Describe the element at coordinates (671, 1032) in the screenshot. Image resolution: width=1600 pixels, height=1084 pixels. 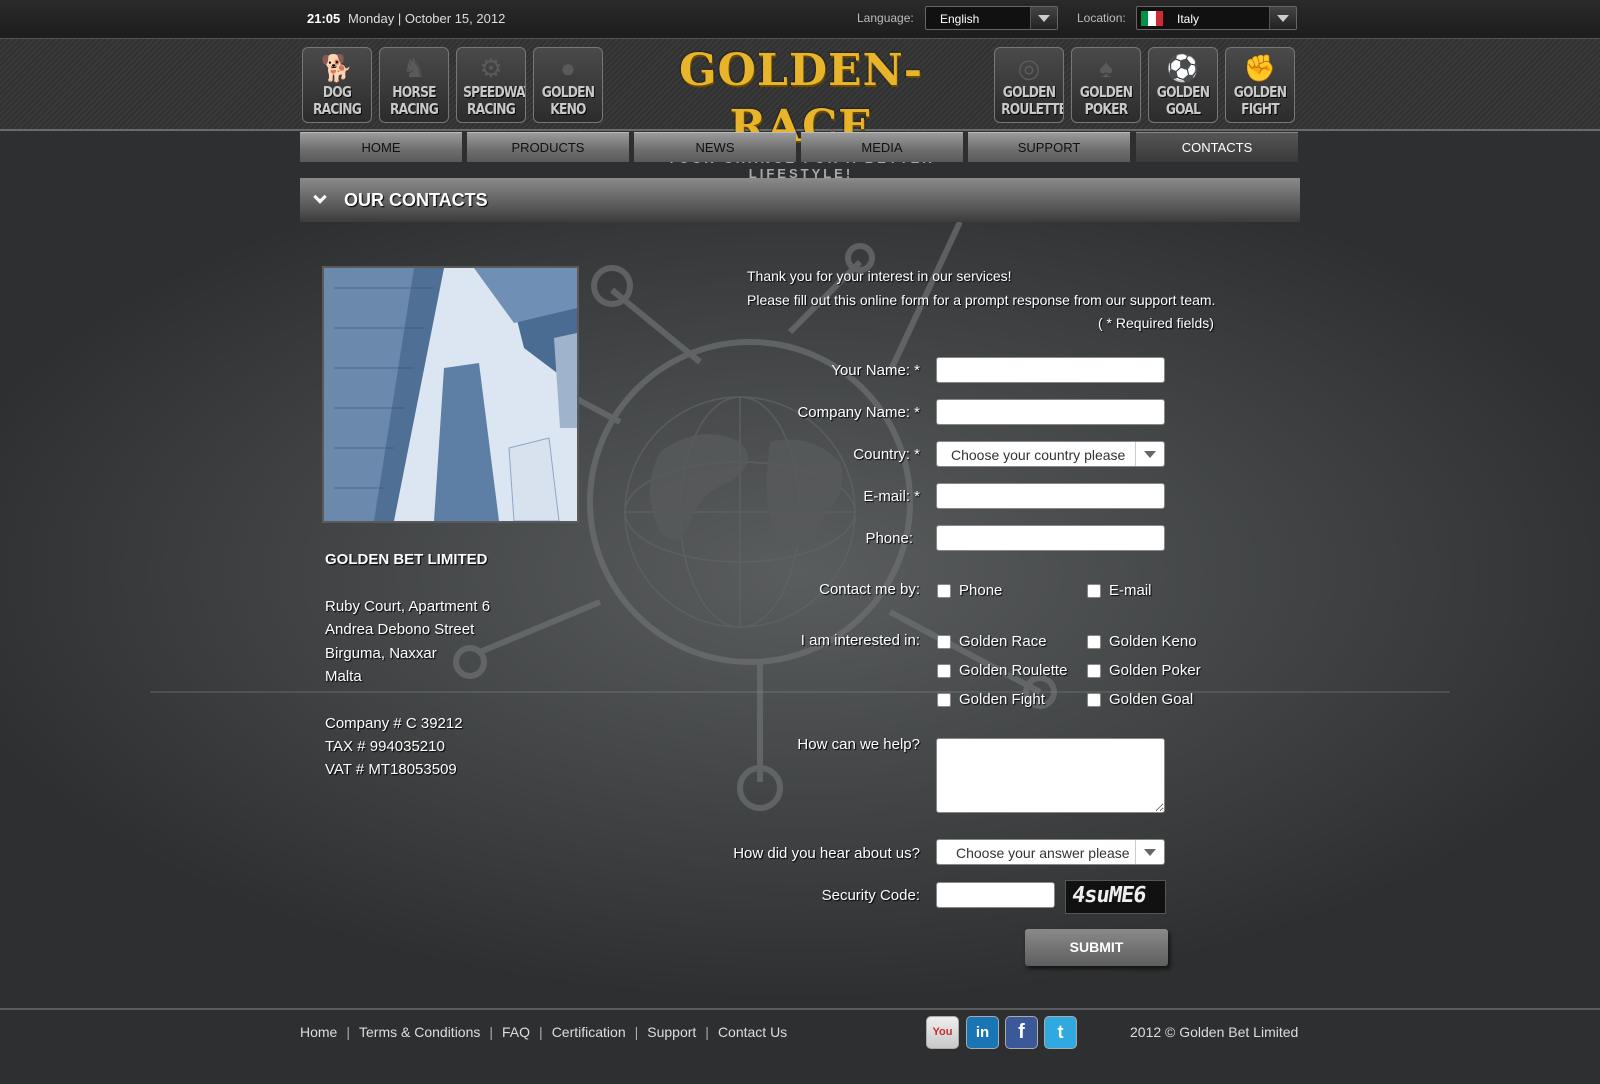
I see `footer-link-support: Support` at that location.